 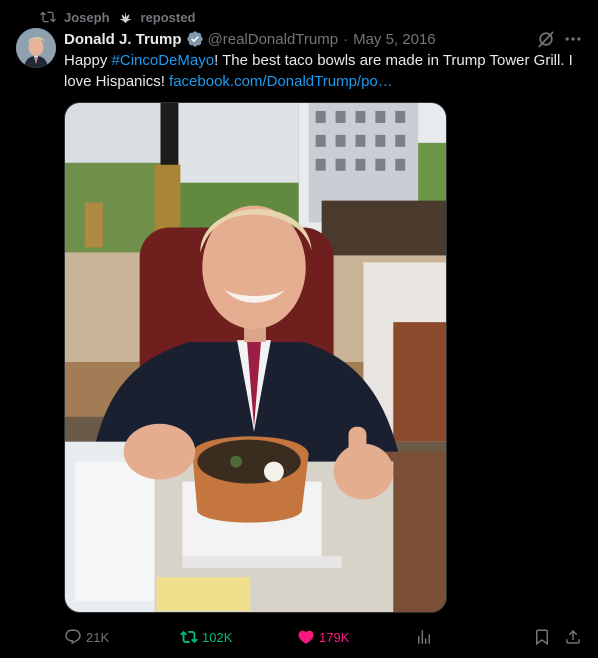 I want to click on repost-button: 102K, so click(x=206, y=637).